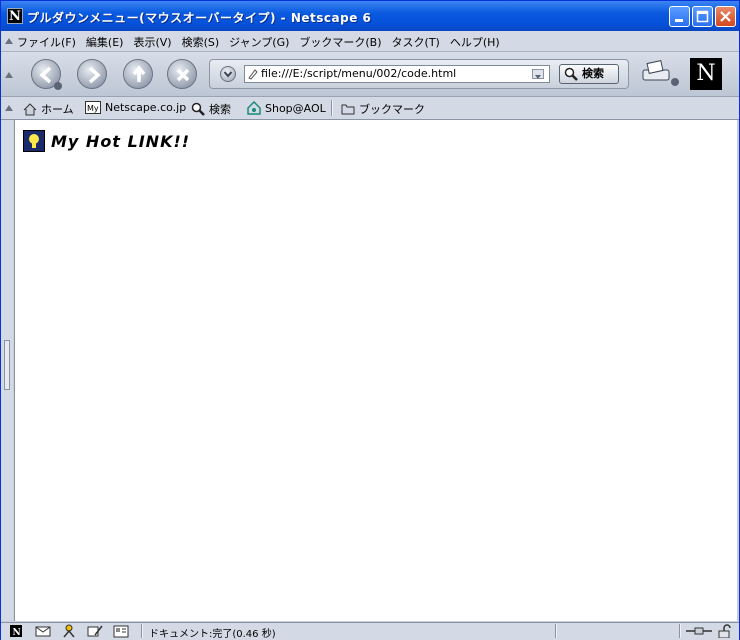 The height and width of the screenshot is (640, 740). I want to click on bookmark-netscape-co-jp: My Netscape.co.jp, so click(135, 107).